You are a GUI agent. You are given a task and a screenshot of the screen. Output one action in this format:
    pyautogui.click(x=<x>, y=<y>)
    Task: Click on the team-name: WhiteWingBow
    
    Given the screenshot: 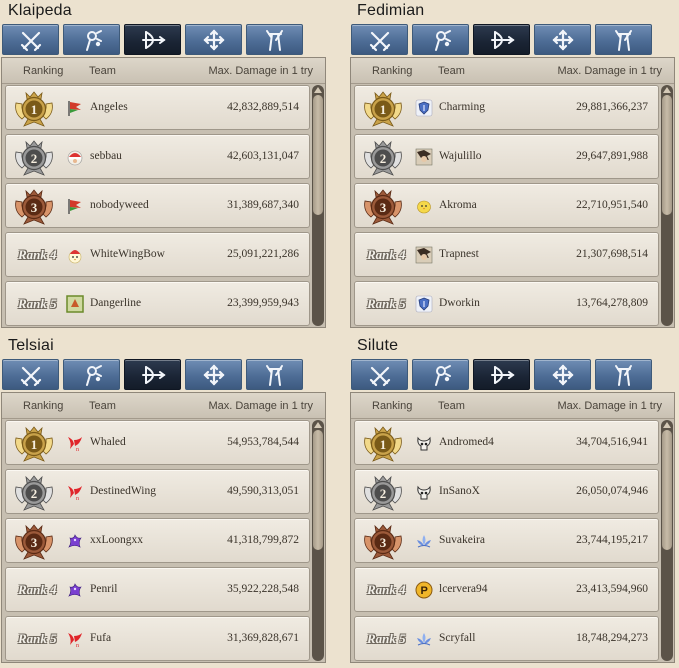 What is the action you would take?
    pyautogui.click(x=127, y=254)
    